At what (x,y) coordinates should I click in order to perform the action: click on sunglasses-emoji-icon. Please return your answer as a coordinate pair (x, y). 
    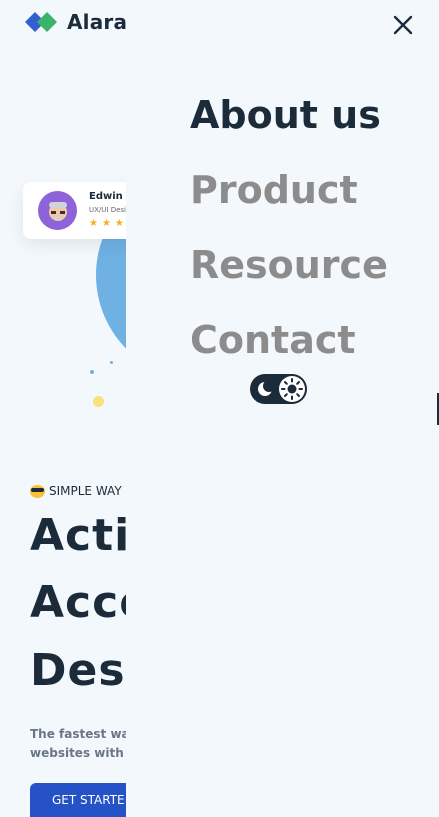
    Looking at the image, I should click on (37, 491).